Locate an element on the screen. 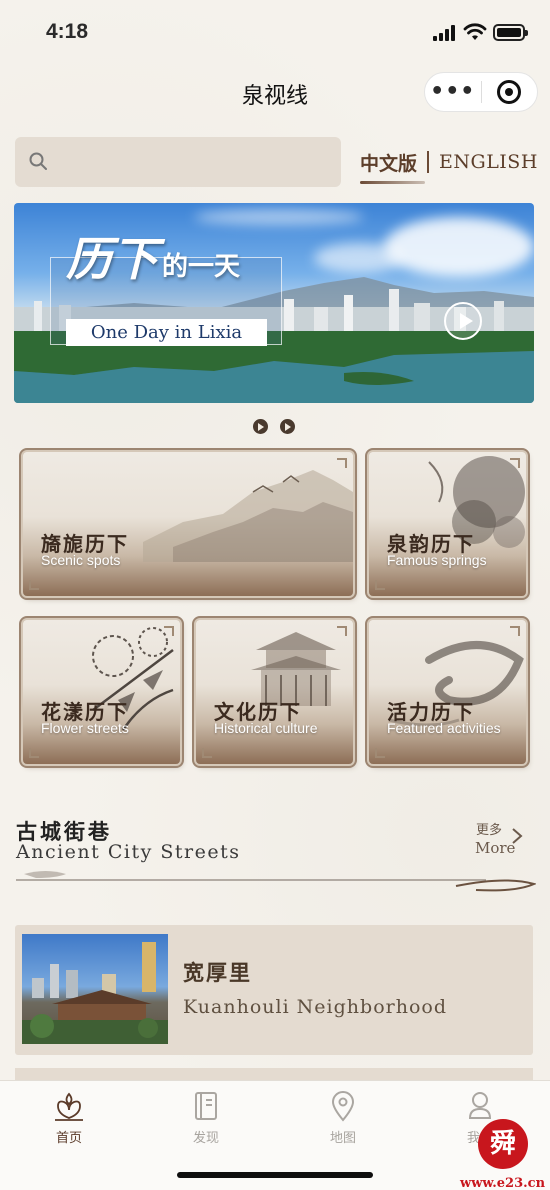 The height and width of the screenshot is (1190, 550). language-switch: 中文版 ENGLISH is located at coordinates (449, 165).